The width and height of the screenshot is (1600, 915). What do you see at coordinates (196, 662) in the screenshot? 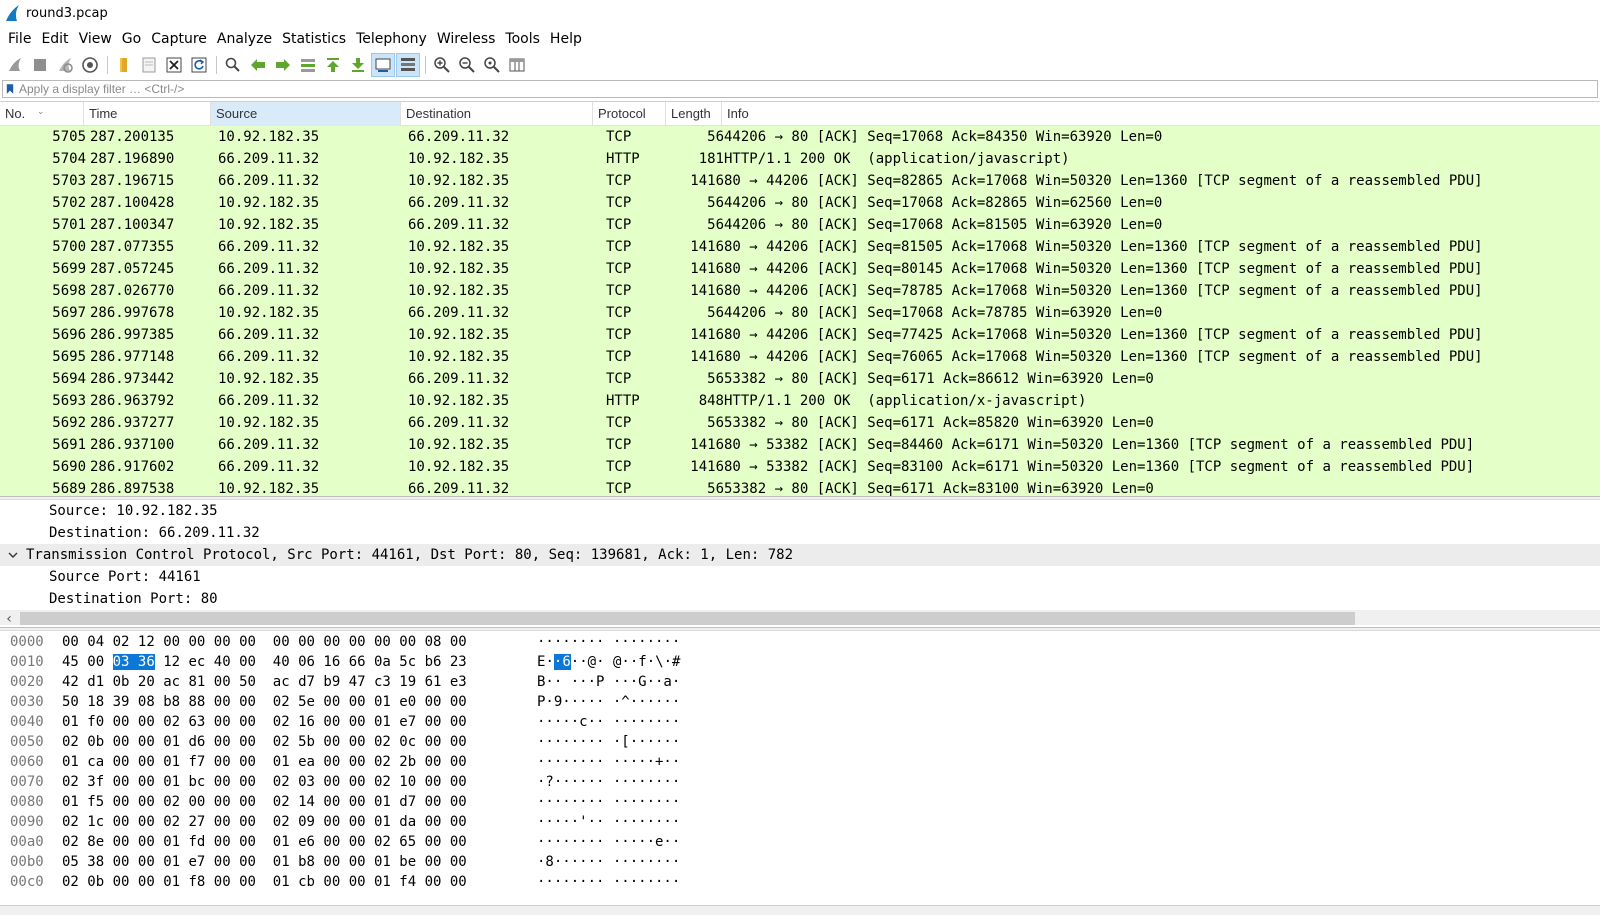
I see `hex-byte: ec` at bounding box center [196, 662].